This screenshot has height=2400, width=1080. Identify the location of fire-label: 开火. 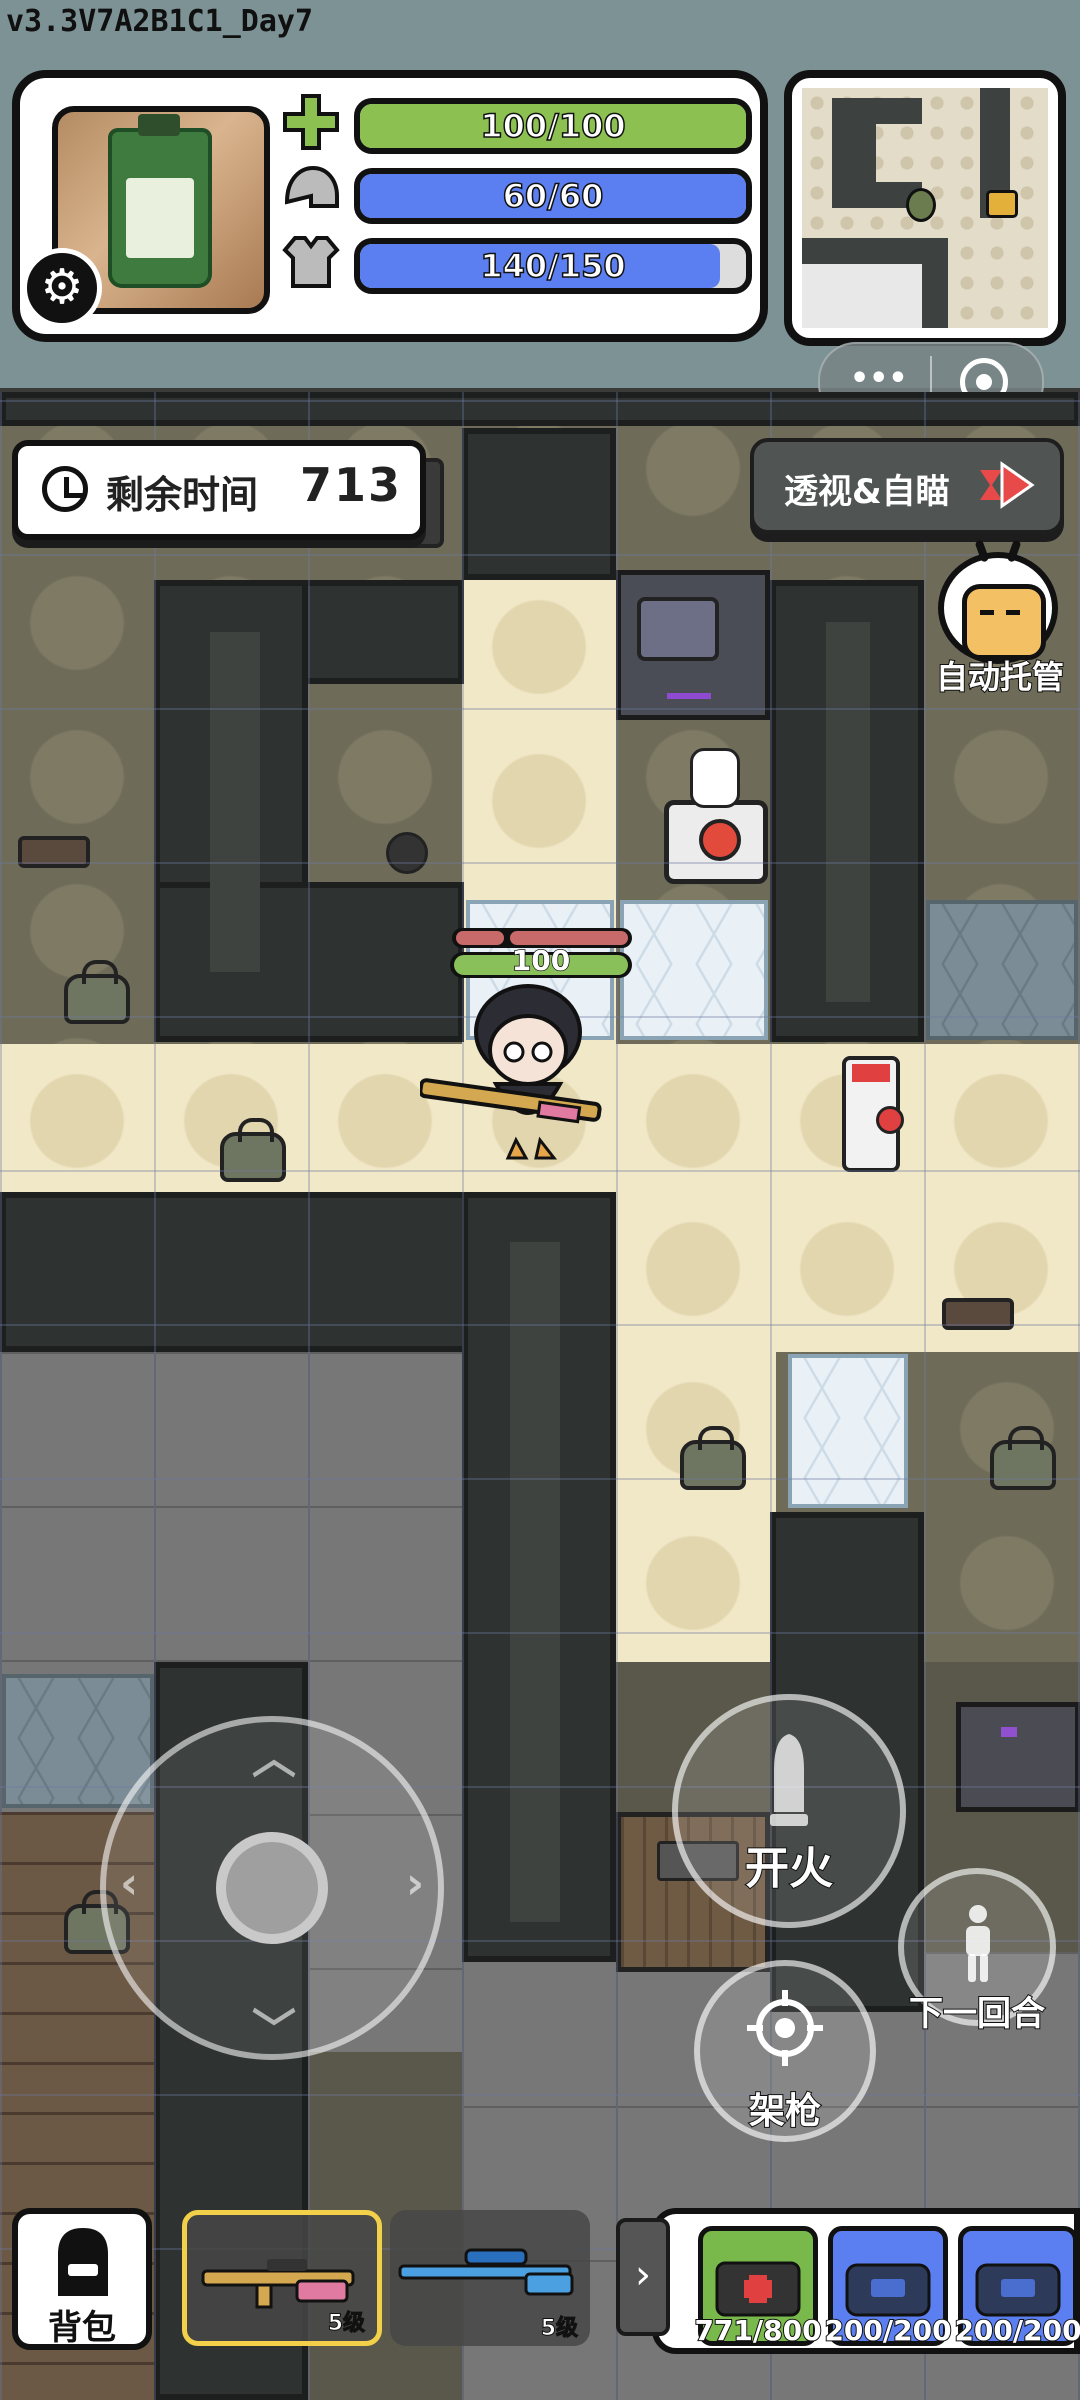
(789, 1868).